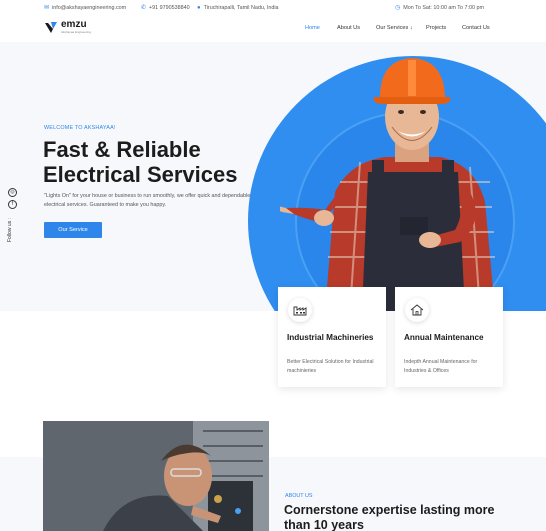  Describe the element at coordinates (300, 310) in the screenshot. I see `factory-icon` at that location.